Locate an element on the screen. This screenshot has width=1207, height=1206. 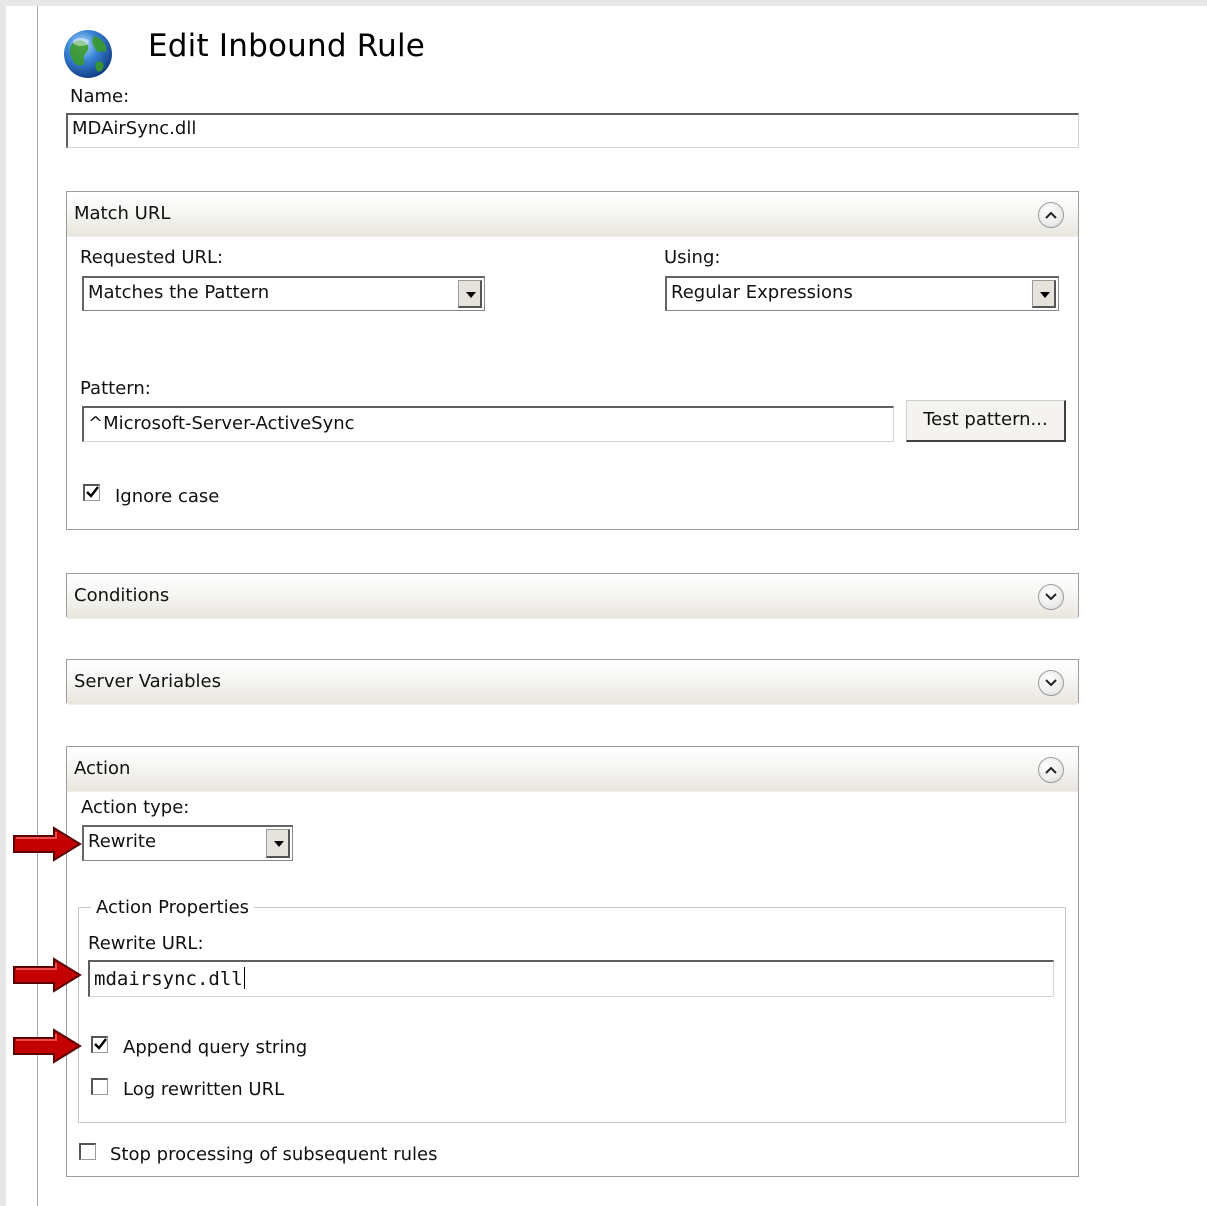
conditions-section: Conditions is located at coordinates (572, 596).